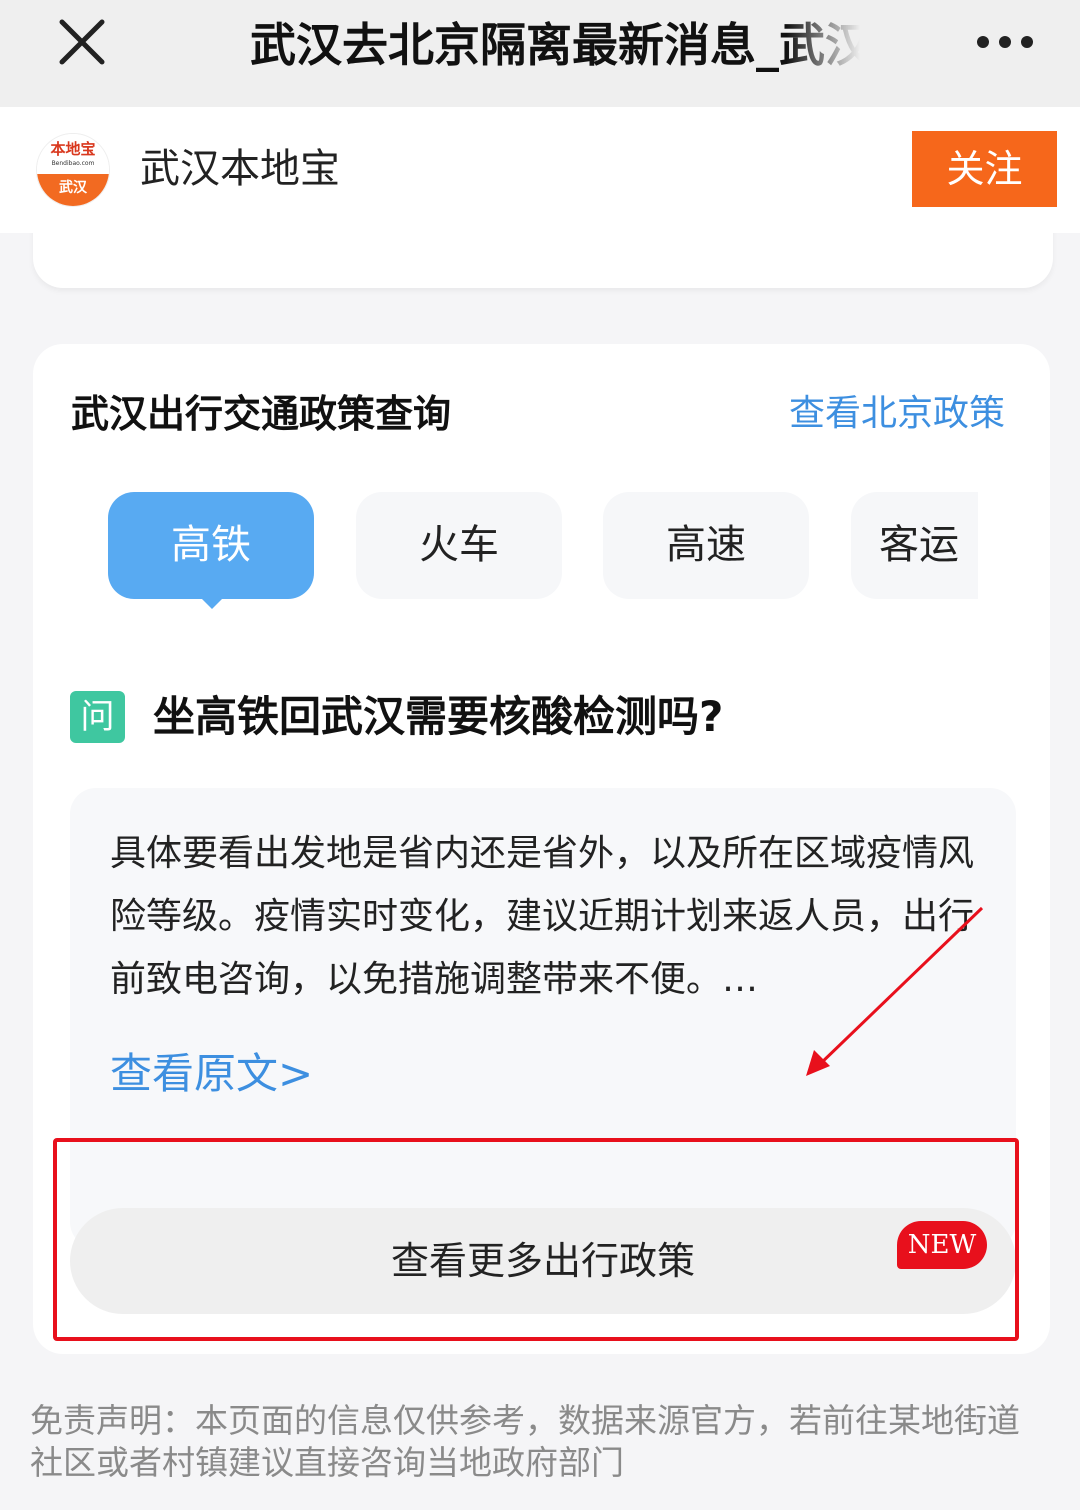  What do you see at coordinates (984, 169) in the screenshot?
I see `follow-button: 关注` at bounding box center [984, 169].